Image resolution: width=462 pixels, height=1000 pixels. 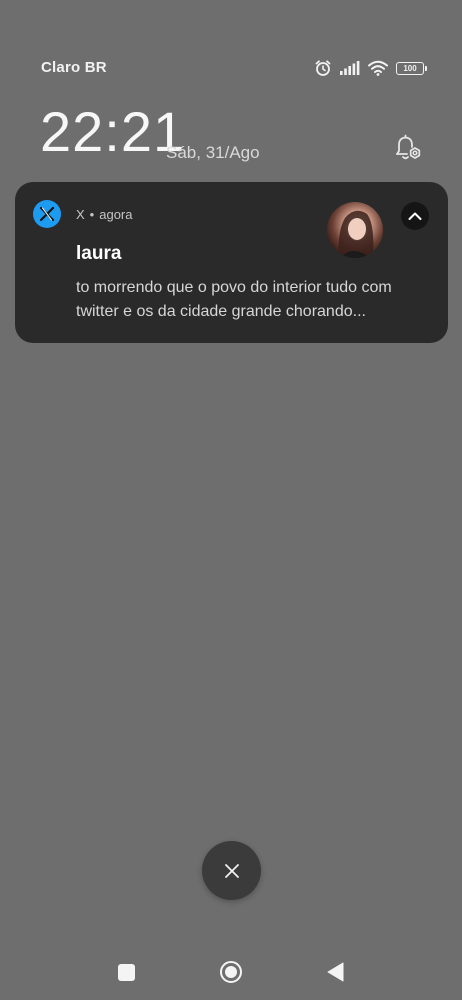 What do you see at coordinates (323, 68) in the screenshot?
I see `alarm-icon` at bounding box center [323, 68].